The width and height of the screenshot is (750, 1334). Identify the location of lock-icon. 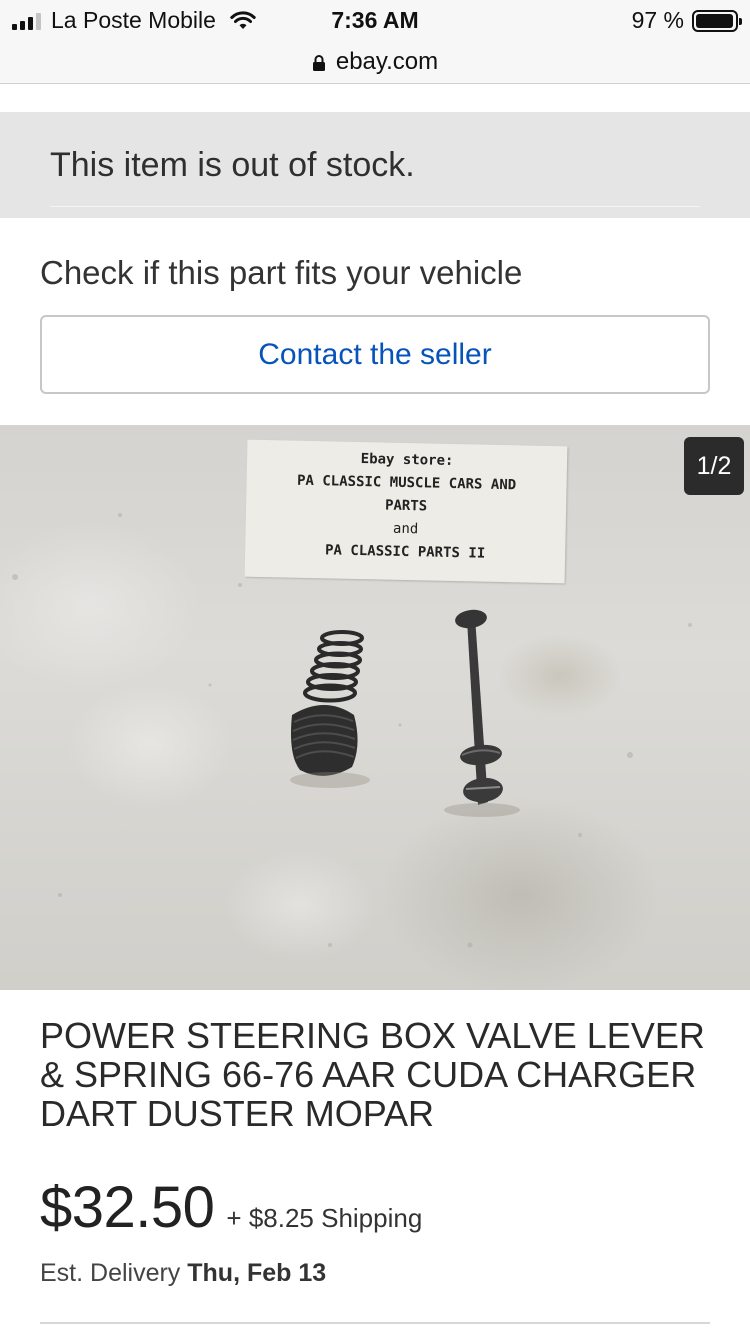
(318, 62).